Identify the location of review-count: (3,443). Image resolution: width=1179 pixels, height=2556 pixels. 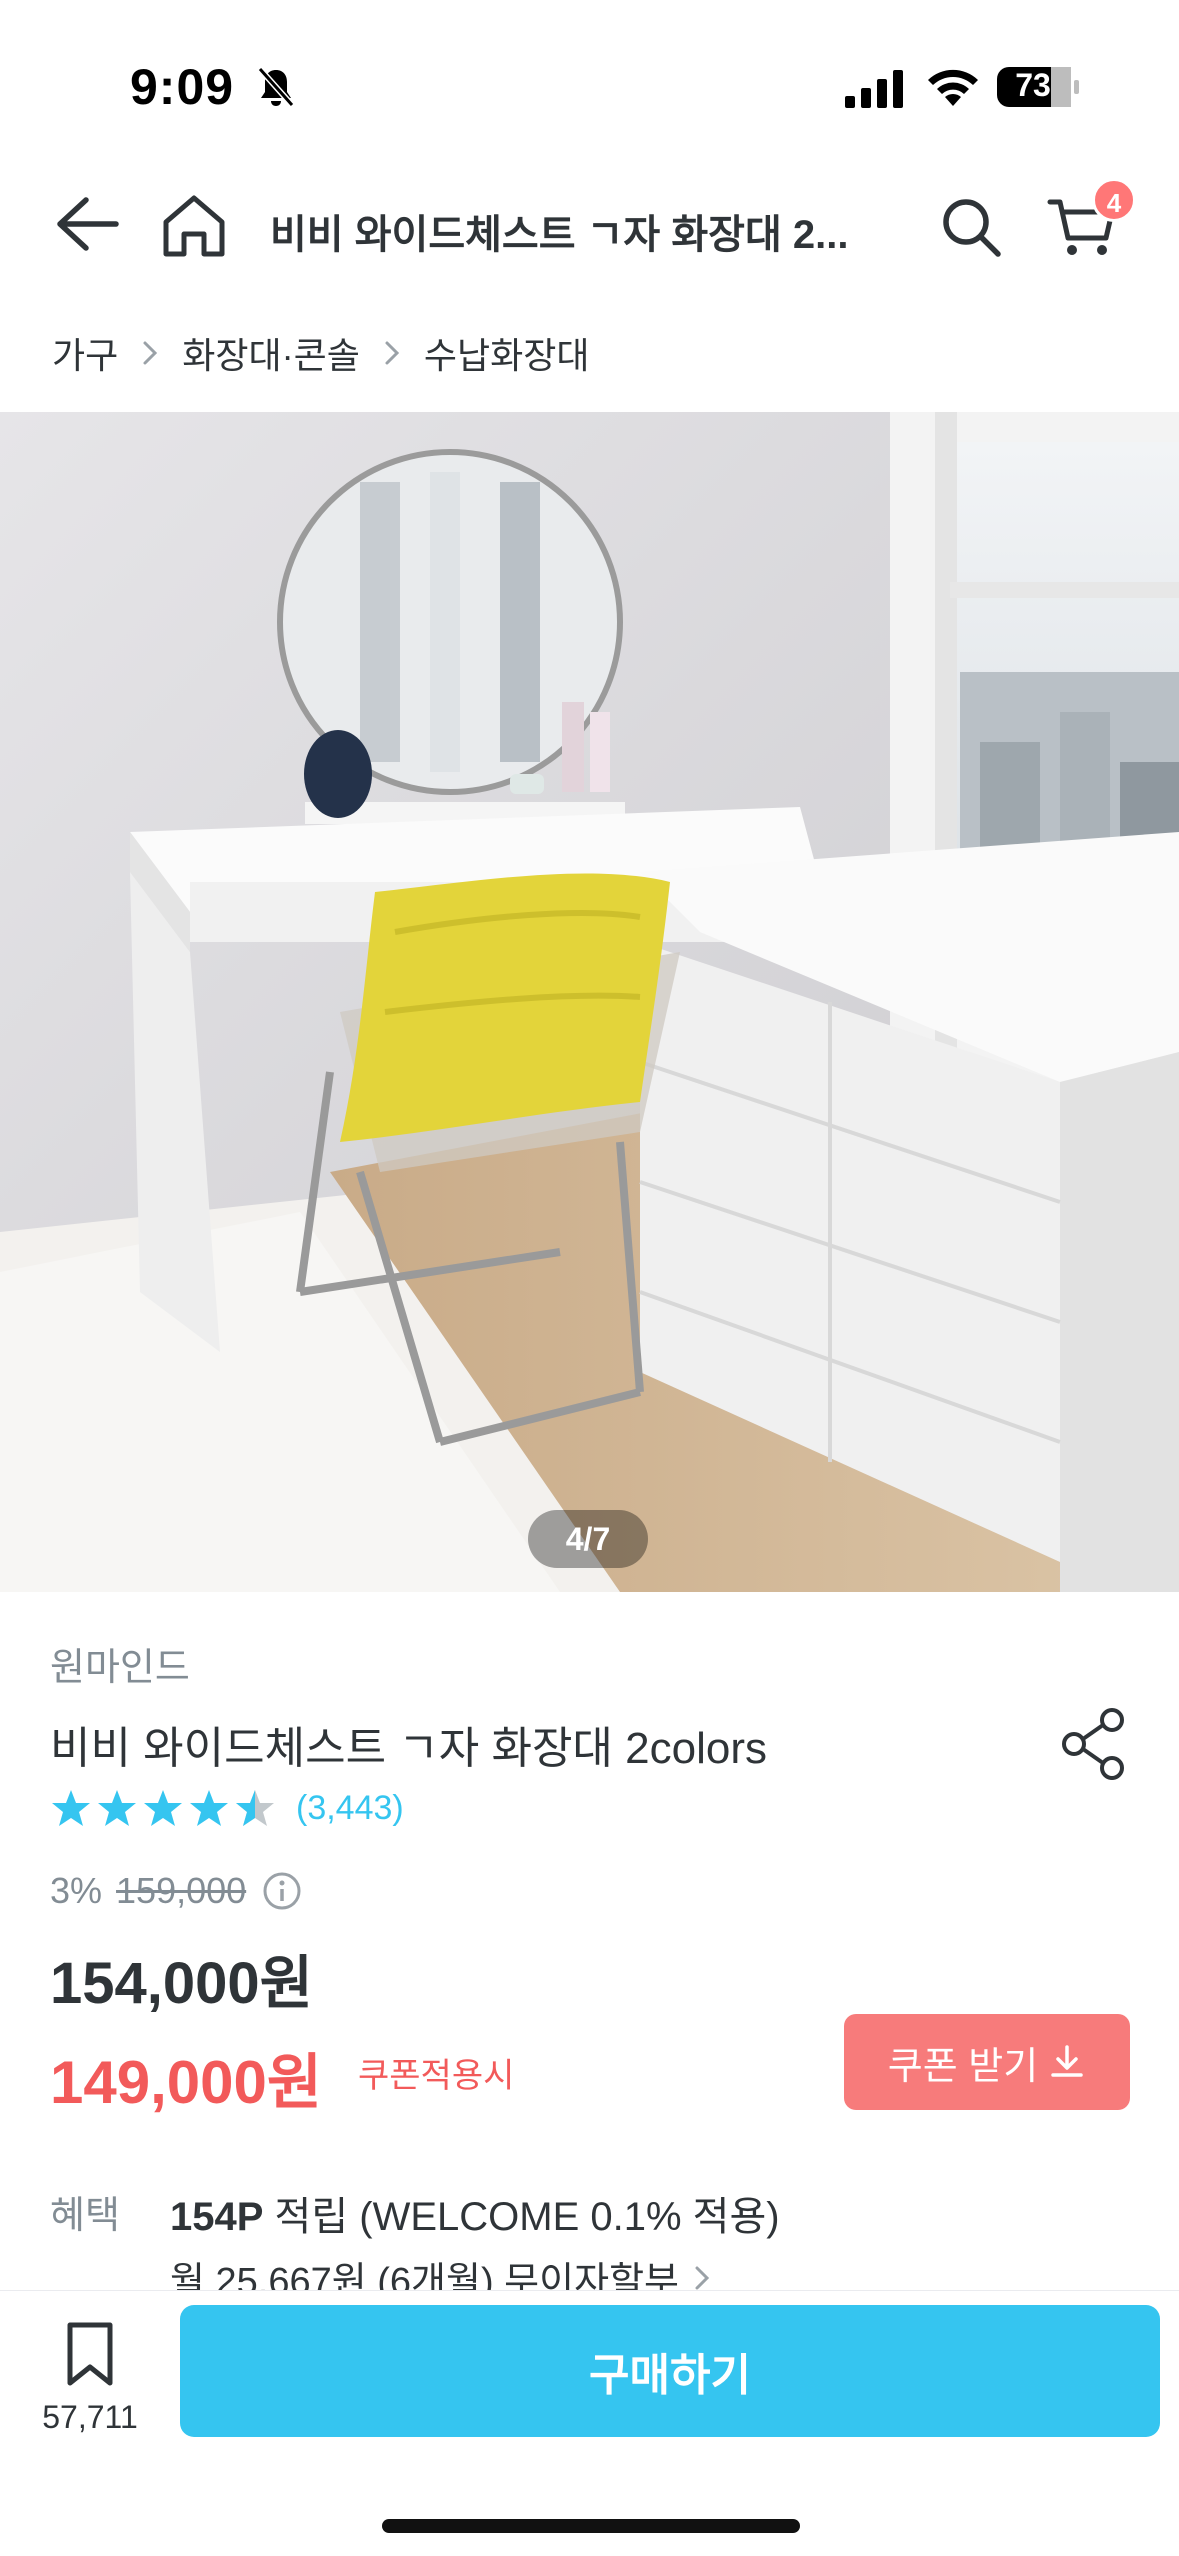
(350, 1808).